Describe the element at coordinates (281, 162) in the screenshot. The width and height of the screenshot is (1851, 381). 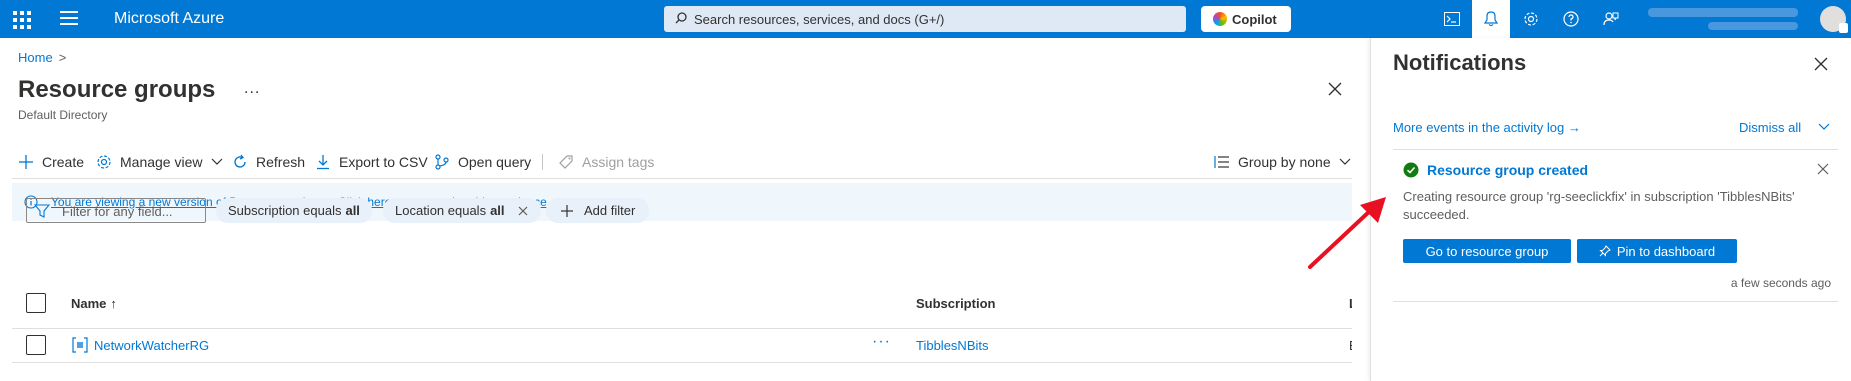
I see `refresh-label: Refresh` at that location.